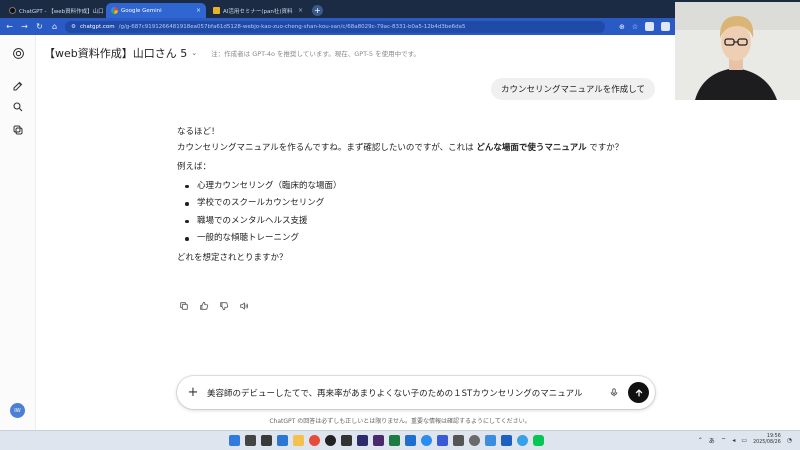  What do you see at coordinates (622, 27) in the screenshot?
I see `zoom-icon: ⊕` at bounding box center [622, 27].